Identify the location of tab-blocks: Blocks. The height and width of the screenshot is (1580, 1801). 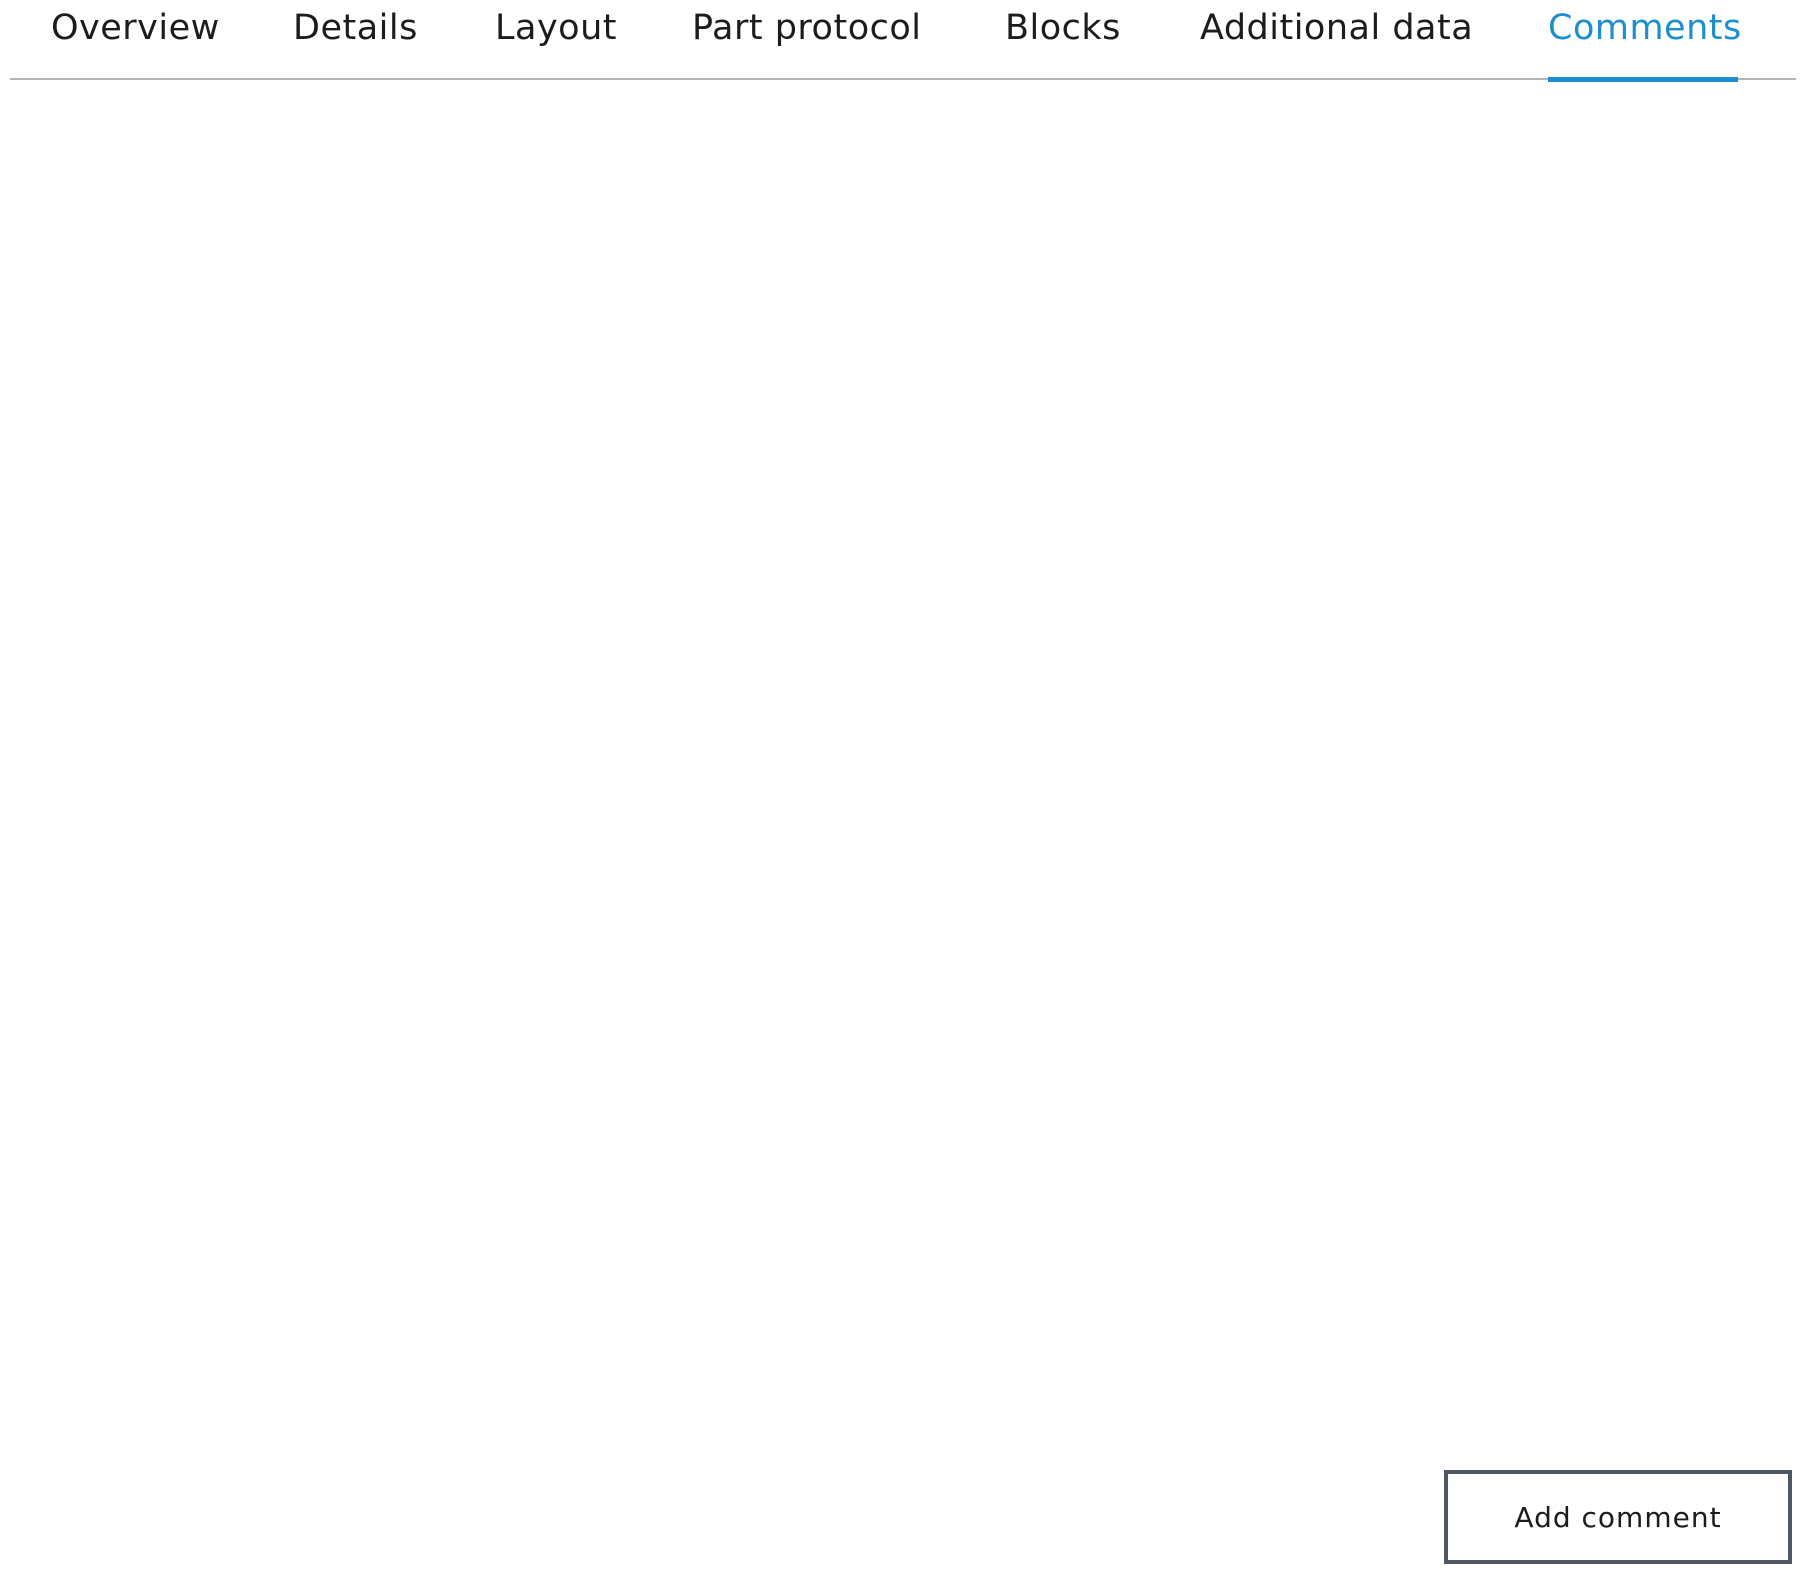
(1063, 40).